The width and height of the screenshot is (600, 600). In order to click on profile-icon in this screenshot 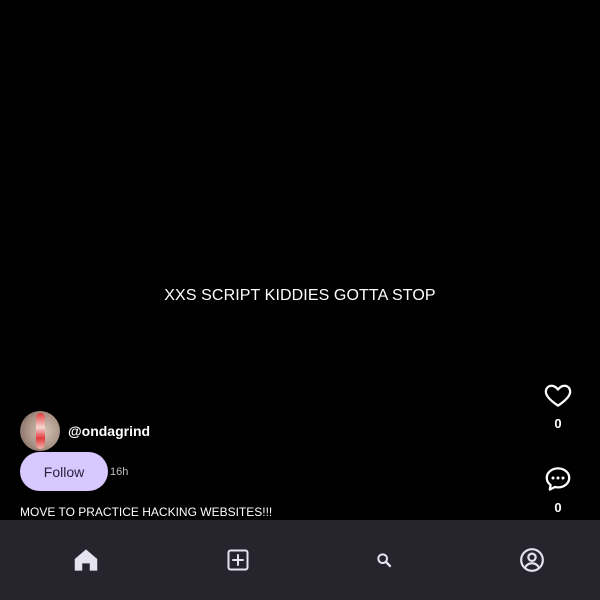, I will do `click(532, 560)`.